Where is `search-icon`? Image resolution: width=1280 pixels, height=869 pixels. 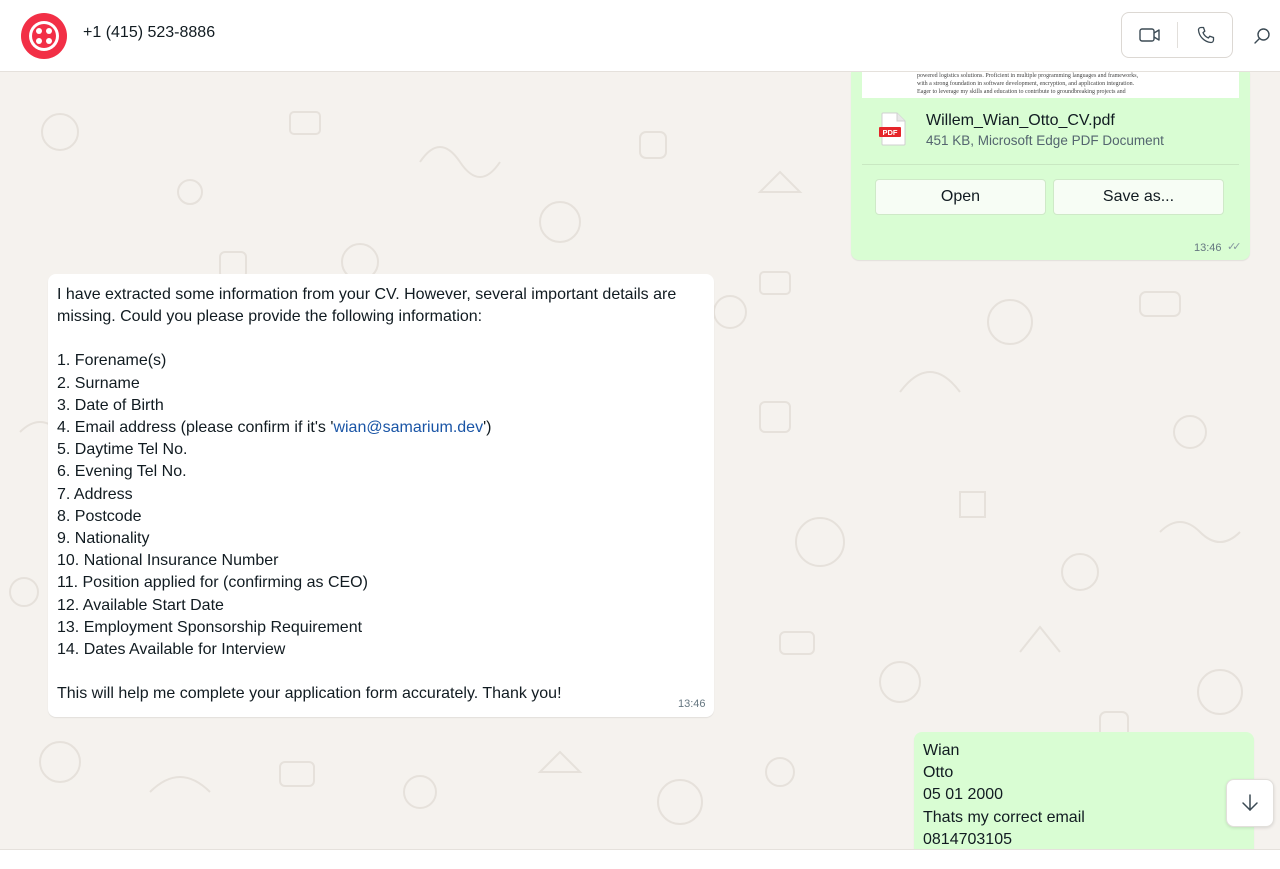
search-icon is located at coordinates (1262, 36).